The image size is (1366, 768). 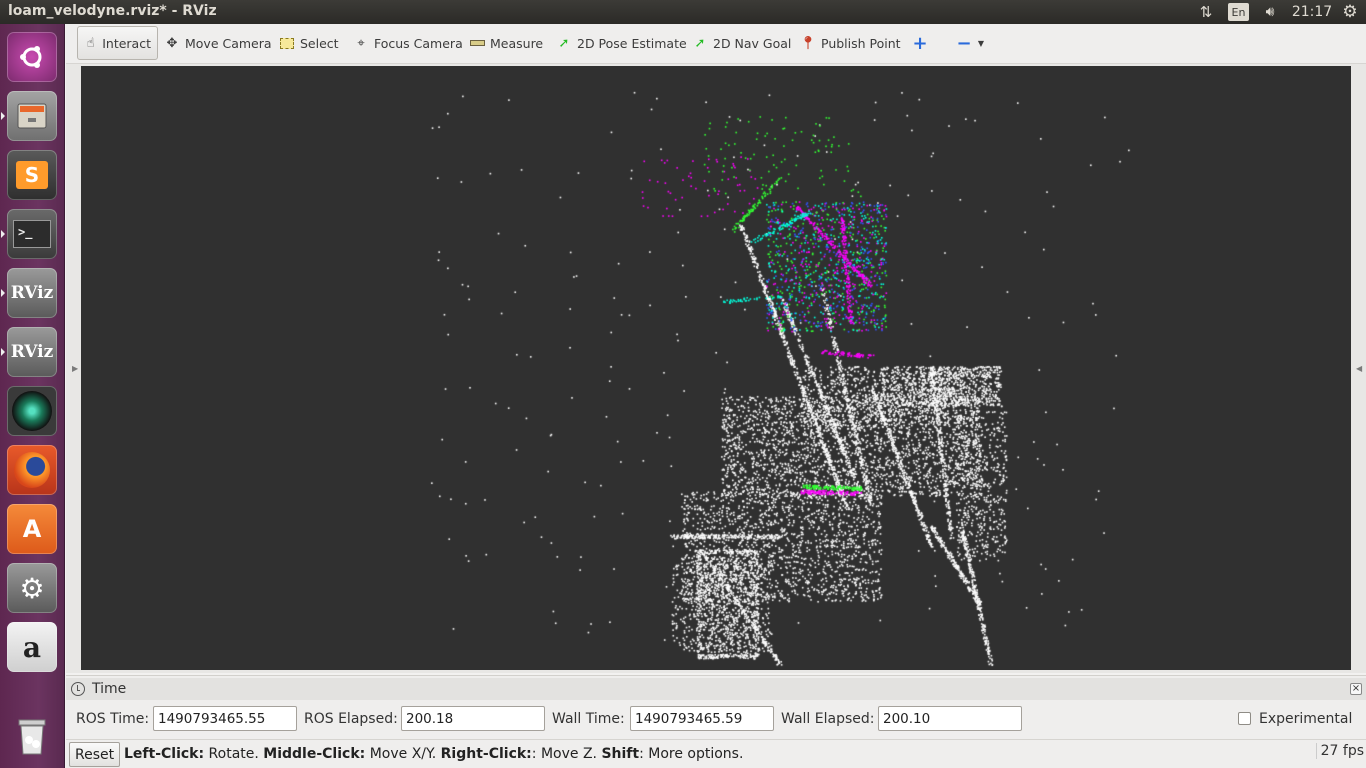 What do you see at coordinates (808, 43) in the screenshot?
I see `map-pin-icon: 📍︎` at bounding box center [808, 43].